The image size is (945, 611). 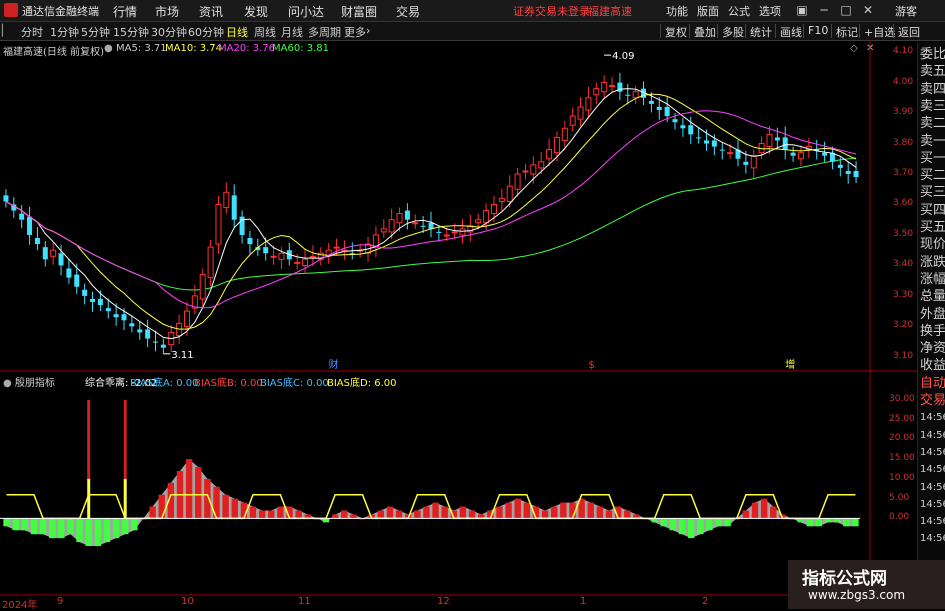 What do you see at coordinates (32, 32) in the screenshot?
I see `tab-intraday: 分时` at bounding box center [32, 32].